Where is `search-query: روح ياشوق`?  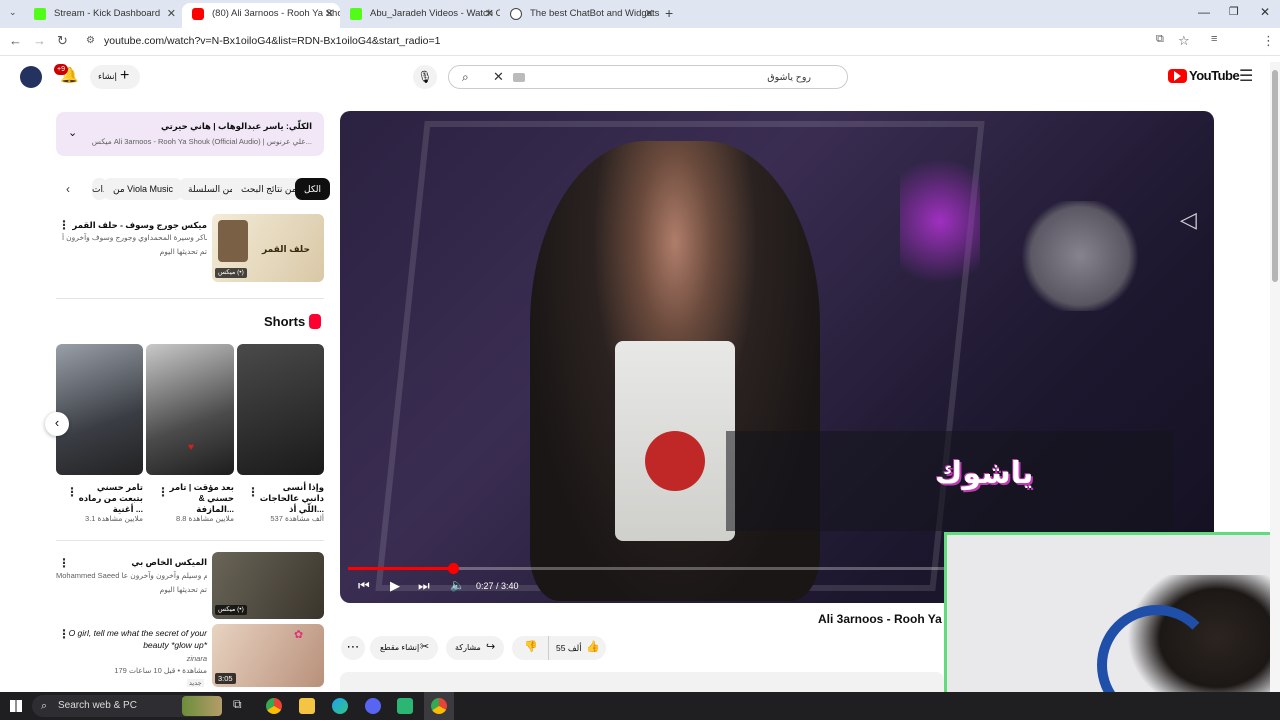 search-query: روح ياشوق is located at coordinates (789, 77).